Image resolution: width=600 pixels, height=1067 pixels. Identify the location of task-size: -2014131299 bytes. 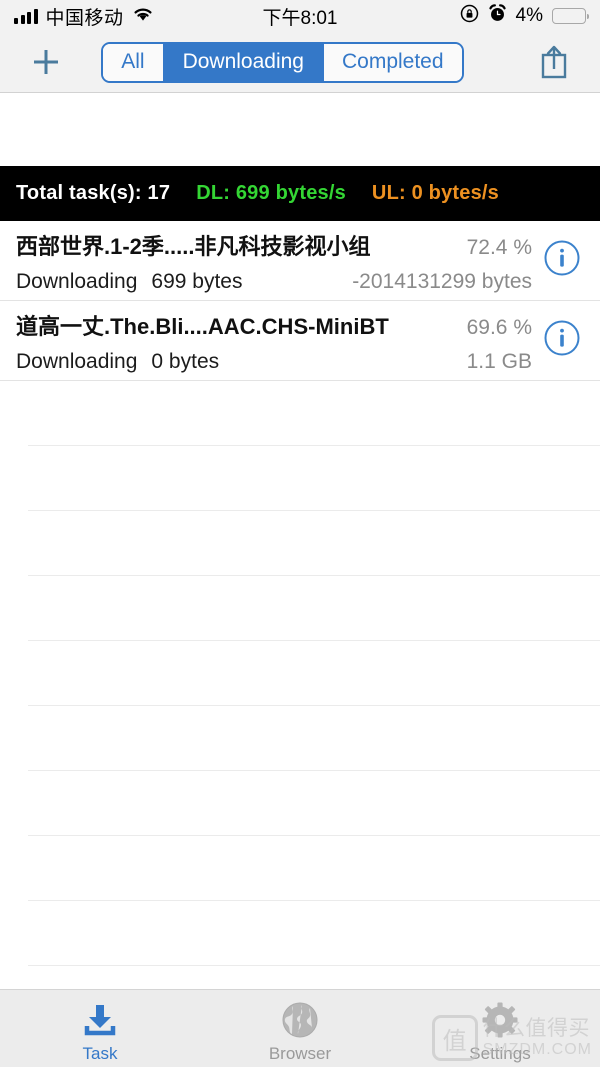
(442, 281).